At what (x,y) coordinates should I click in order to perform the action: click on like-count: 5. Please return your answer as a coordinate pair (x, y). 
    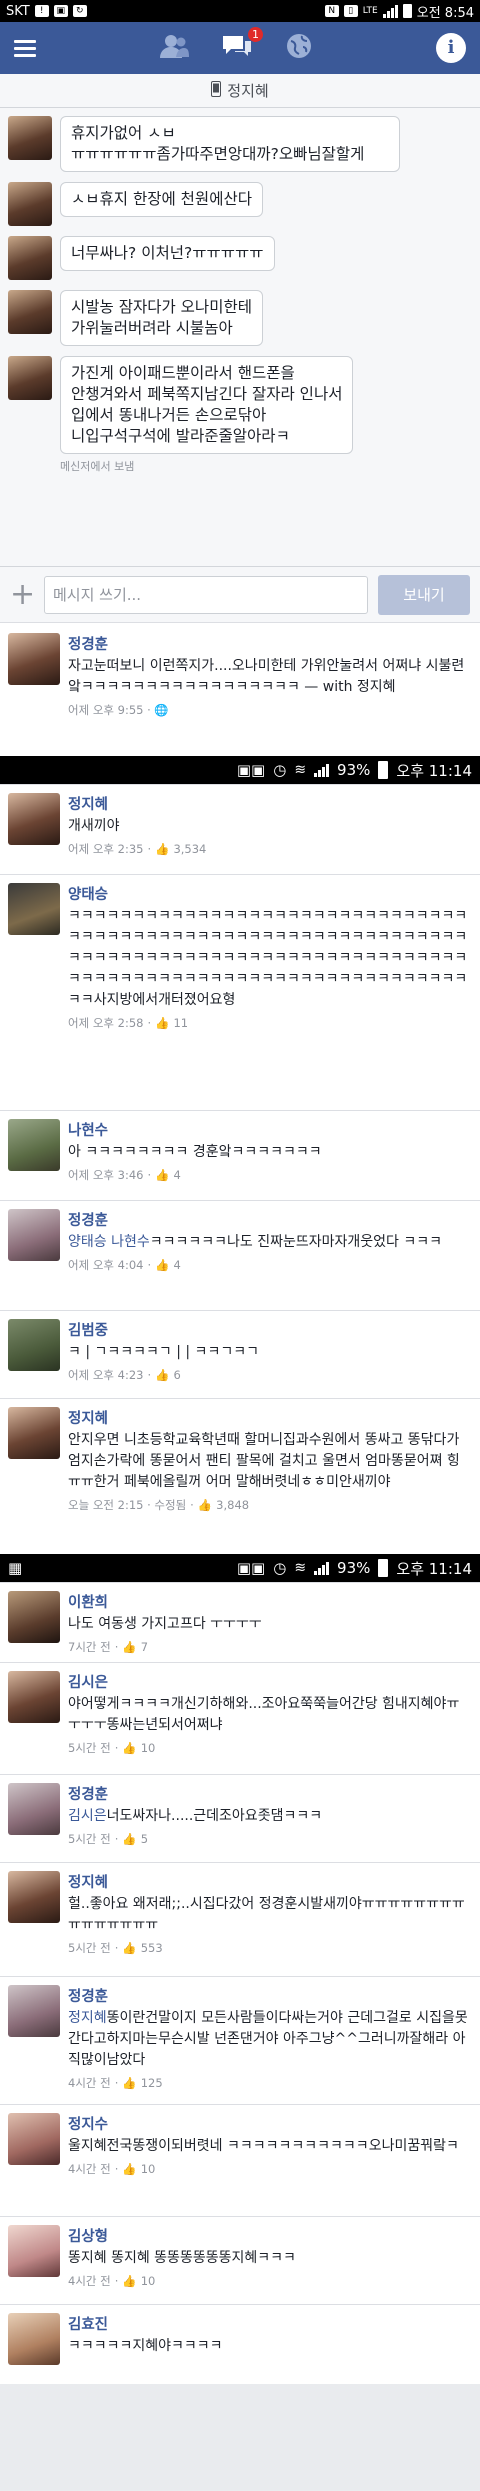
    Looking at the image, I should click on (144, 1839).